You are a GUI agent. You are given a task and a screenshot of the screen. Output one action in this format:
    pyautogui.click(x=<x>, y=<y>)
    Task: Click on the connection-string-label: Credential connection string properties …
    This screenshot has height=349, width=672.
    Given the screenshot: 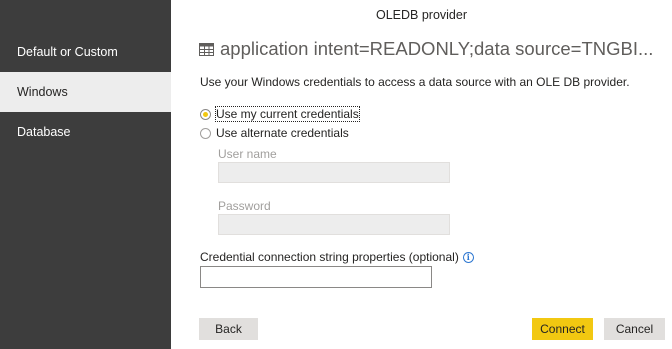 What is the action you would take?
    pyautogui.click(x=337, y=257)
    